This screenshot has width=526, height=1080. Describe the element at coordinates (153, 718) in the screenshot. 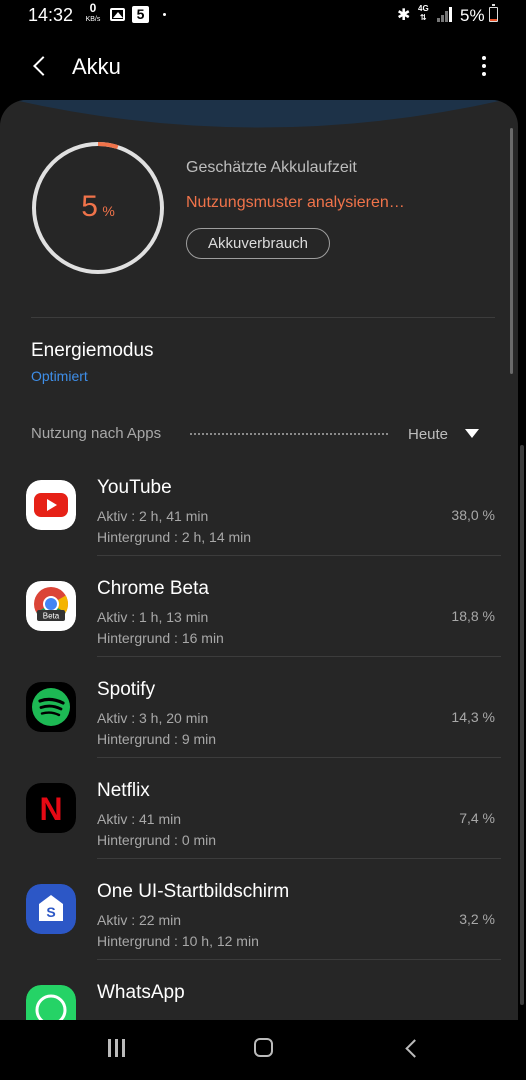

I see `app-active-time: Aktiv : 3 h, 20 min` at that location.